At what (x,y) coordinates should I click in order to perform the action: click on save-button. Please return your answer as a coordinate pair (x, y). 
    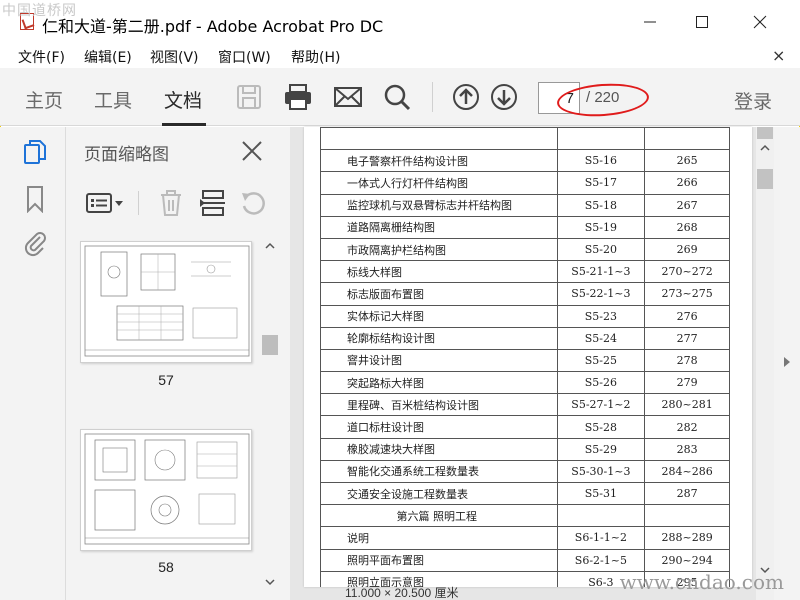
    Looking at the image, I should click on (249, 97).